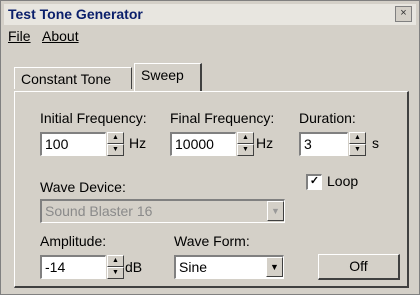 Image resolution: width=420 pixels, height=295 pixels. I want to click on menu-file: File, so click(19, 36).